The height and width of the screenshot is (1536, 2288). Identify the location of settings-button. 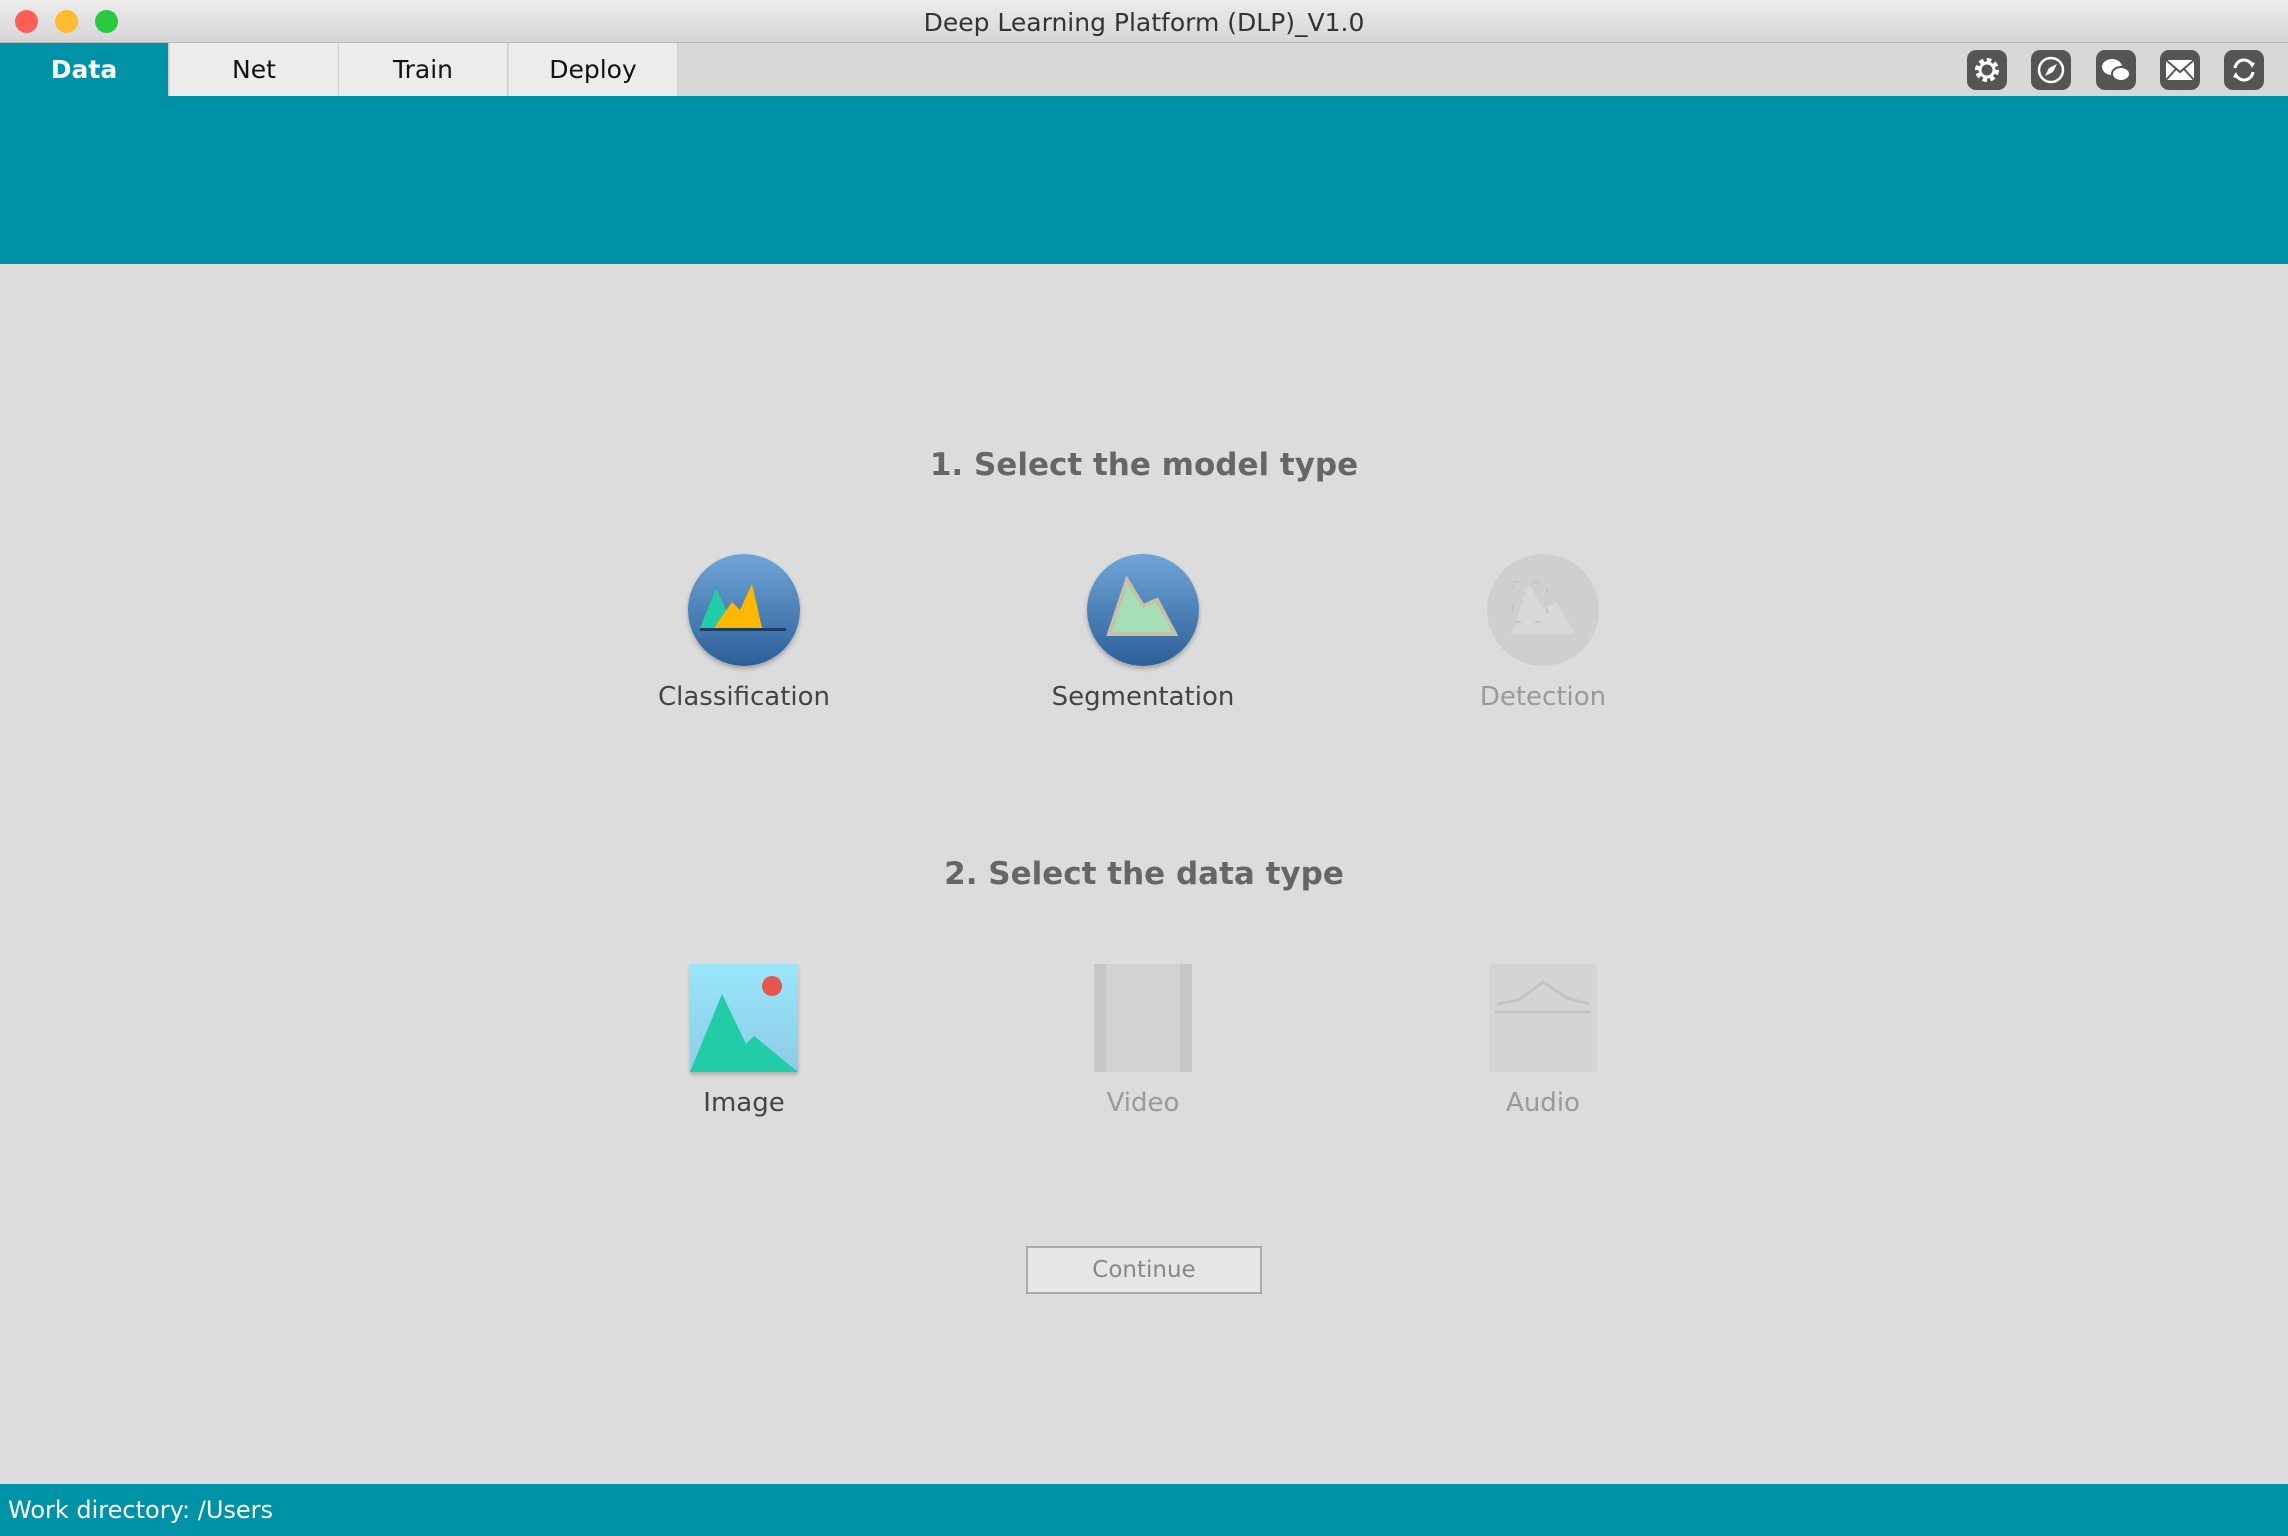
(1987, 70).